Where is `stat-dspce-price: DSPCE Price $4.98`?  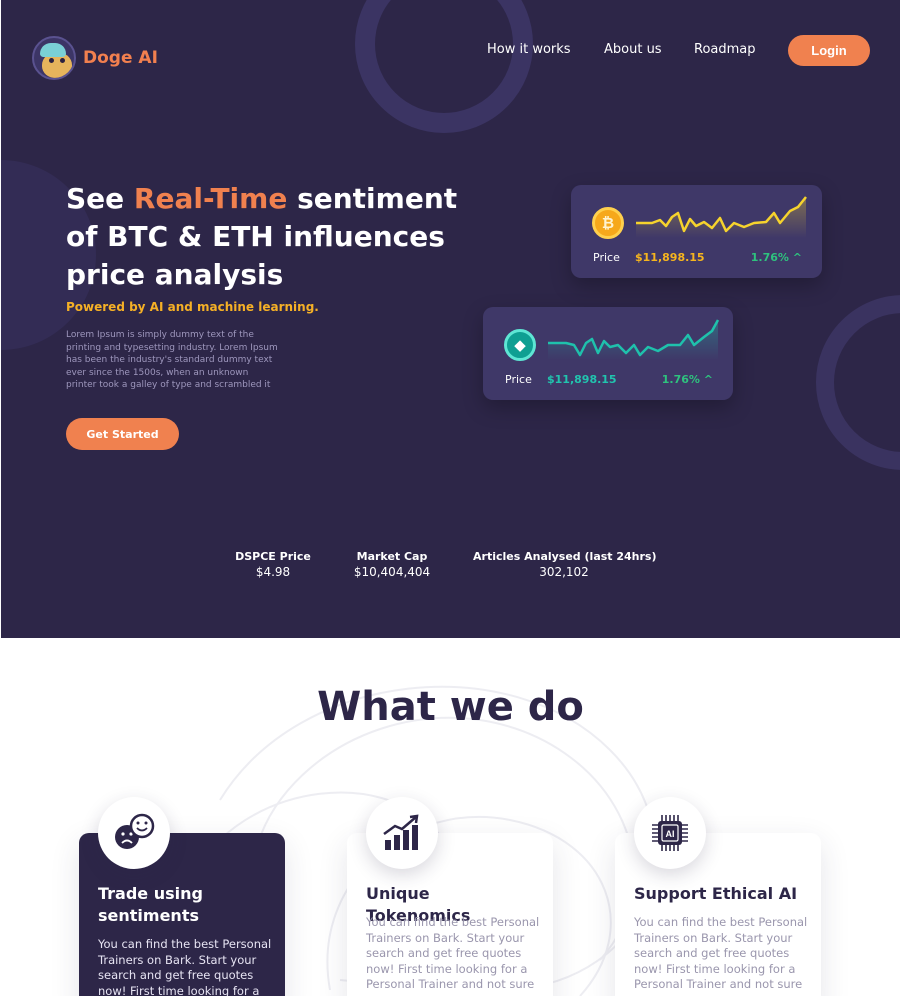
stat-dspce-price: DSPCE Price $4.98 is located at coordinates (273, 564).